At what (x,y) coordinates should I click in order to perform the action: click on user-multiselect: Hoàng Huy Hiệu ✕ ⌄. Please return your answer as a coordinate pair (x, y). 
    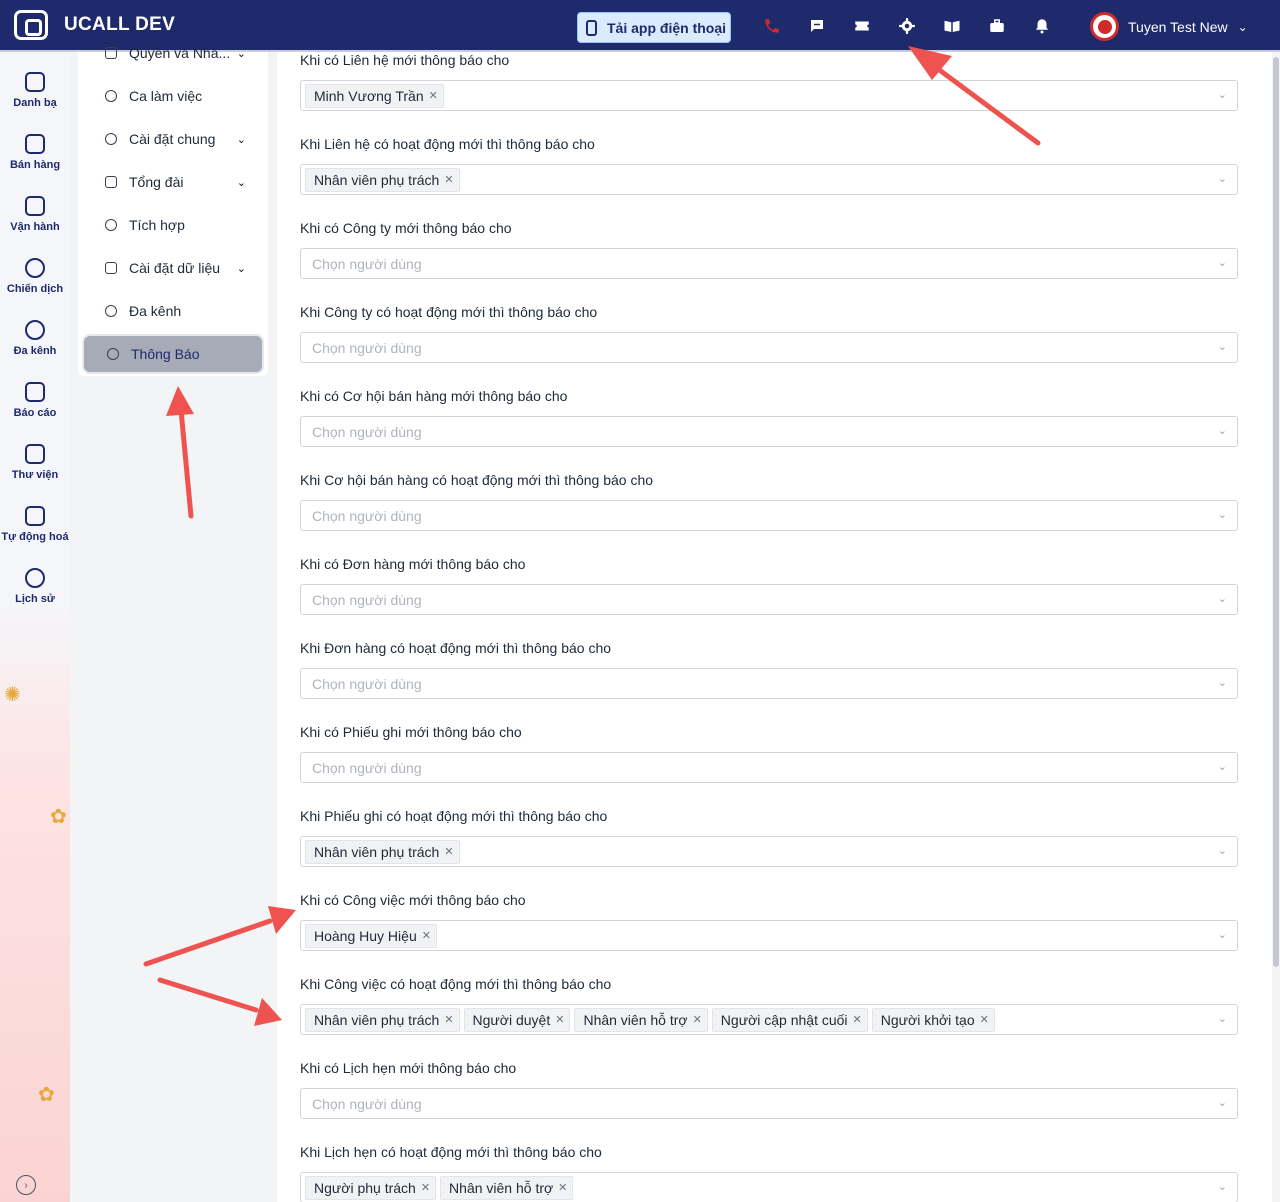
    Looking at the image, I should click on (769, 935).